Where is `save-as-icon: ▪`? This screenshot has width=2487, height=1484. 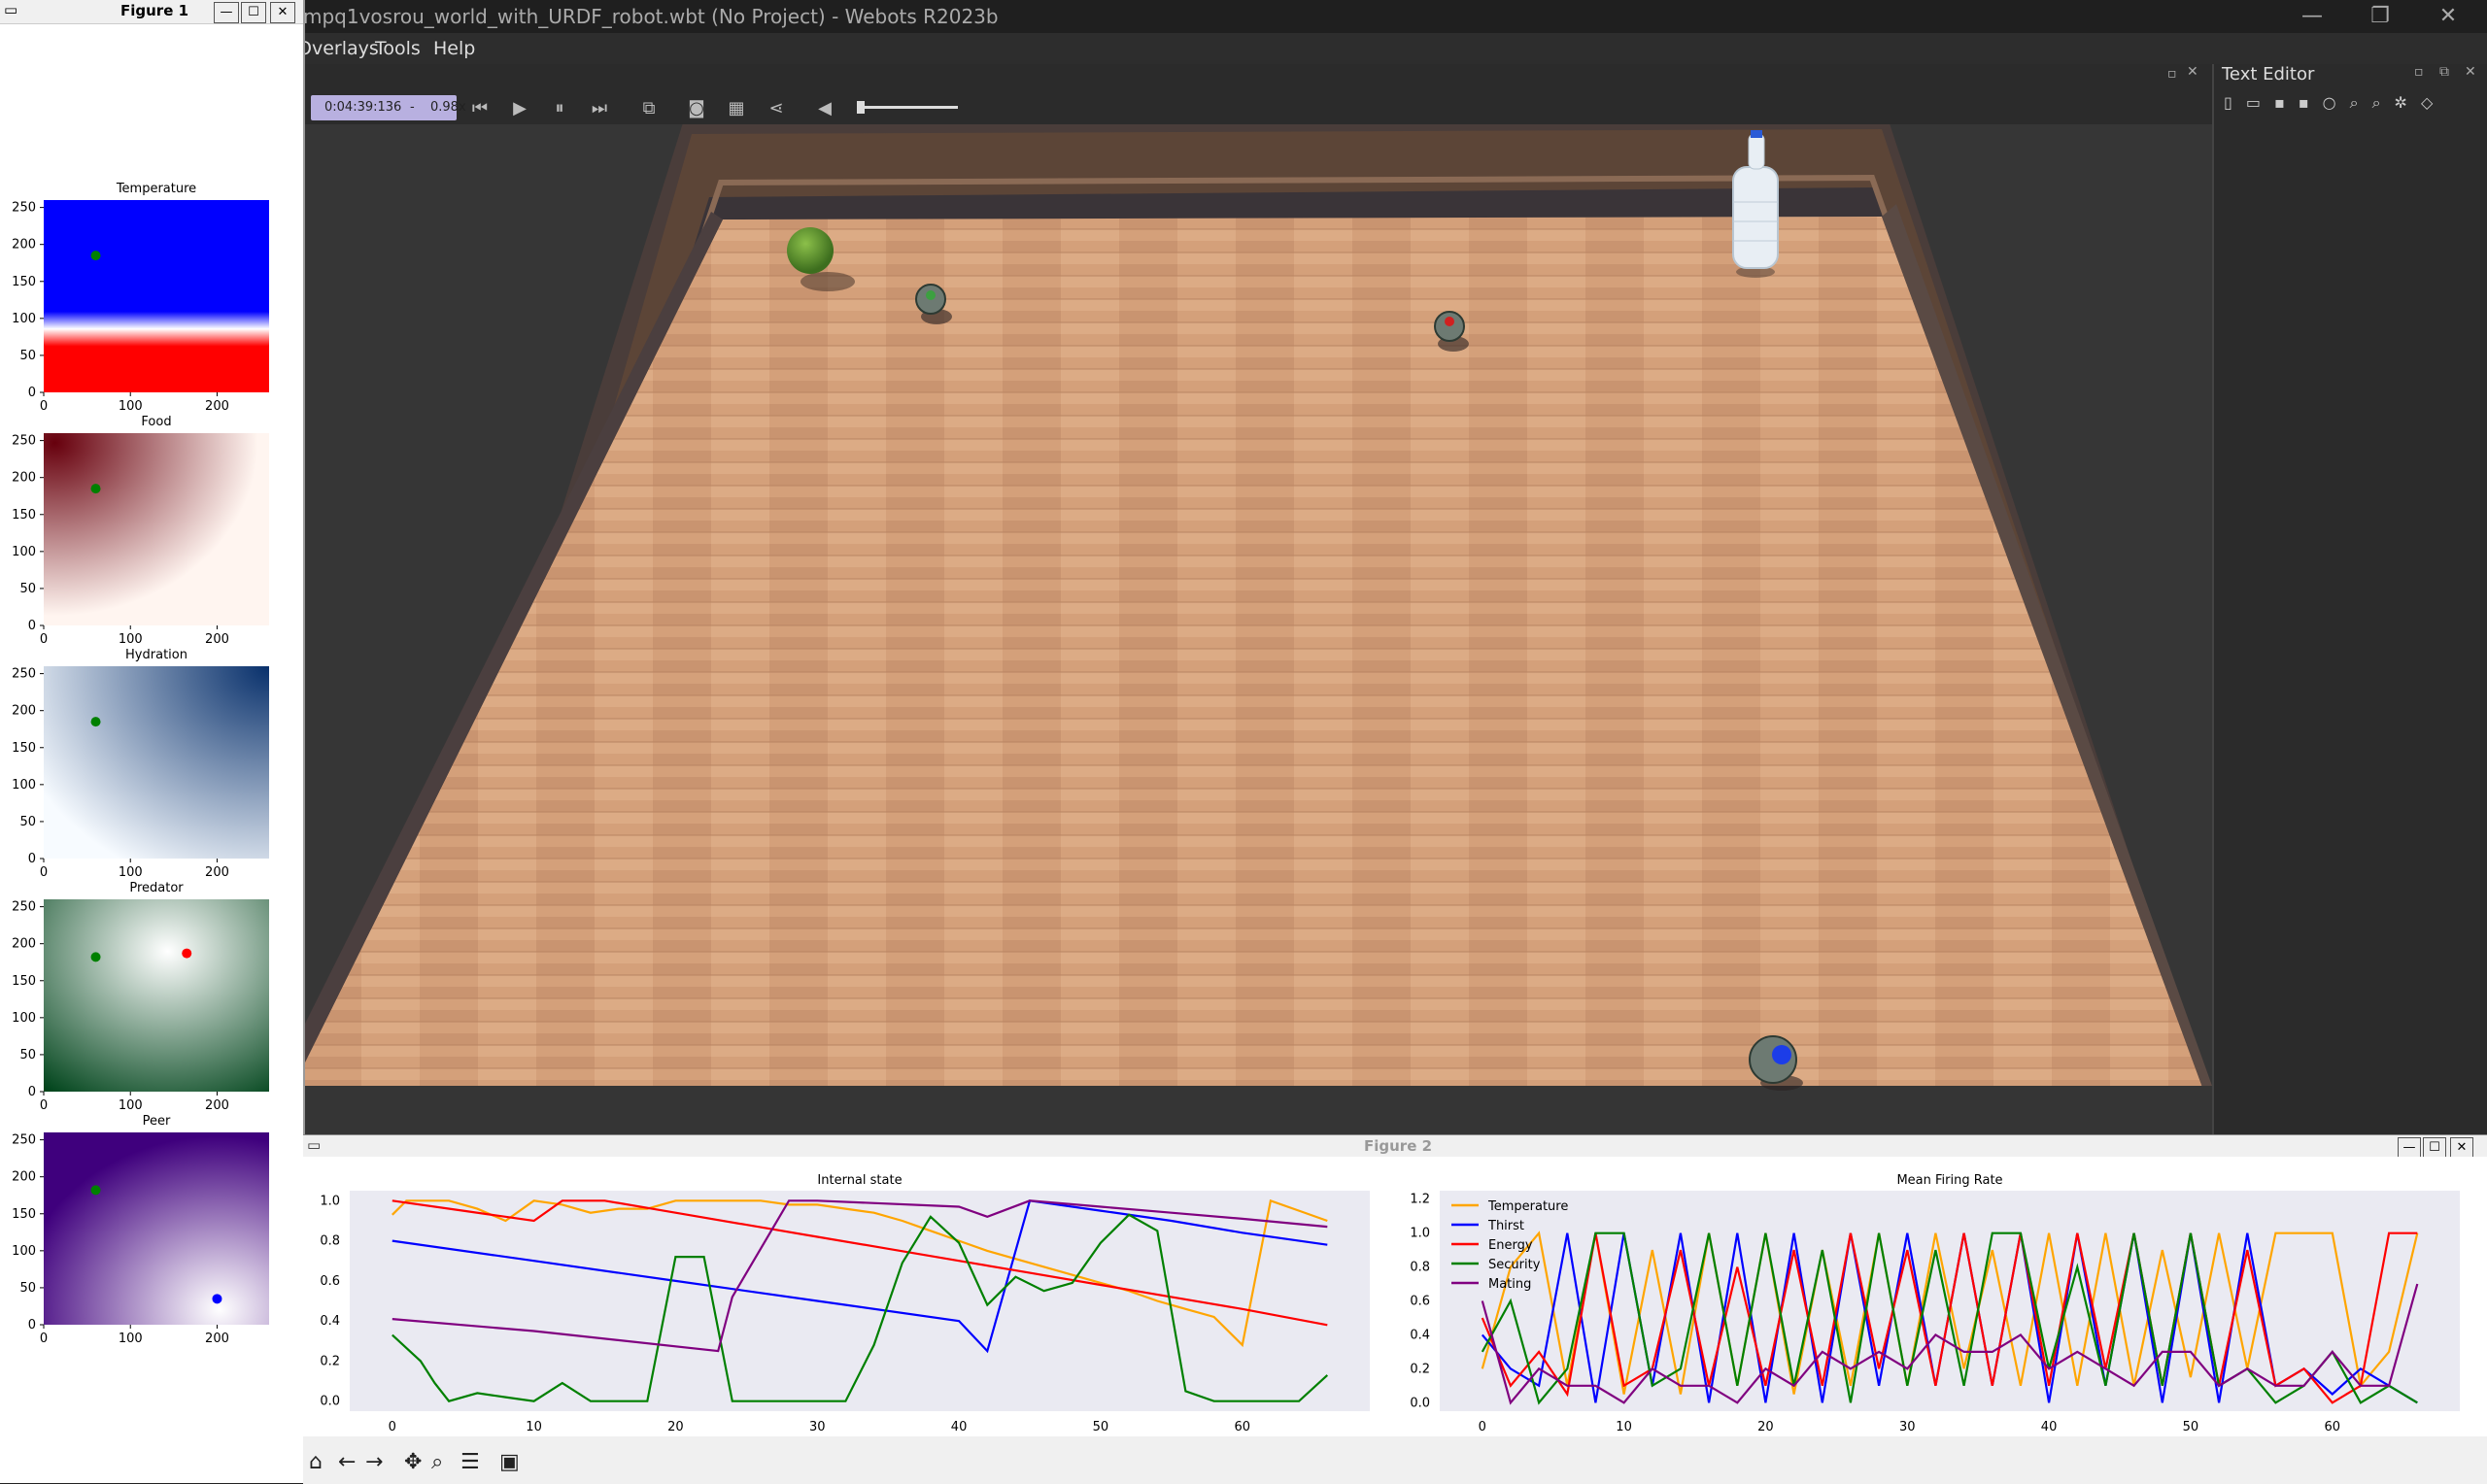 save-as-icon: ▪ is located at coordinates (2311, 102).